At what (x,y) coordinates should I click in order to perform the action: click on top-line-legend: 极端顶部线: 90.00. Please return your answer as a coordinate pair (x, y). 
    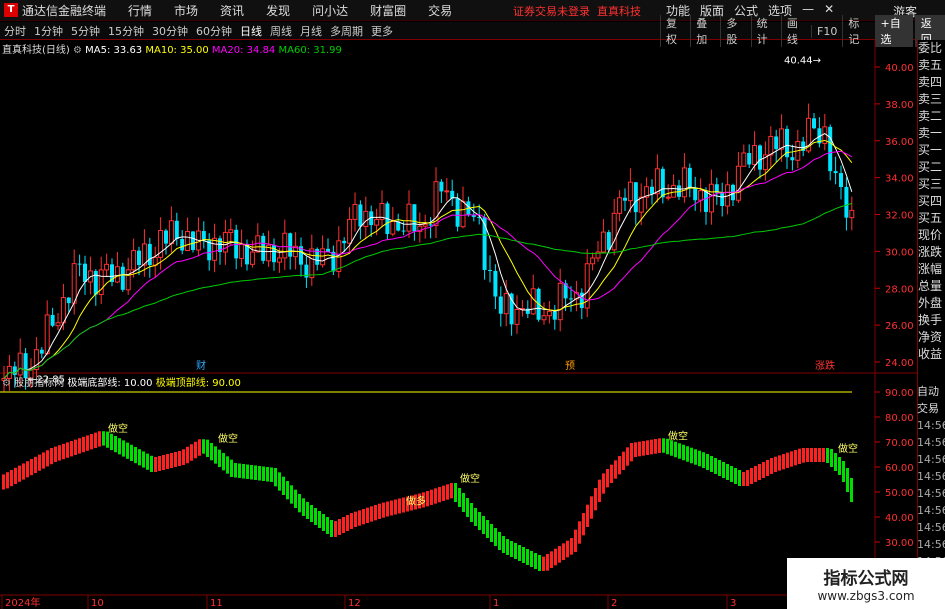
    Looking at the image, I should click on (198, 383).